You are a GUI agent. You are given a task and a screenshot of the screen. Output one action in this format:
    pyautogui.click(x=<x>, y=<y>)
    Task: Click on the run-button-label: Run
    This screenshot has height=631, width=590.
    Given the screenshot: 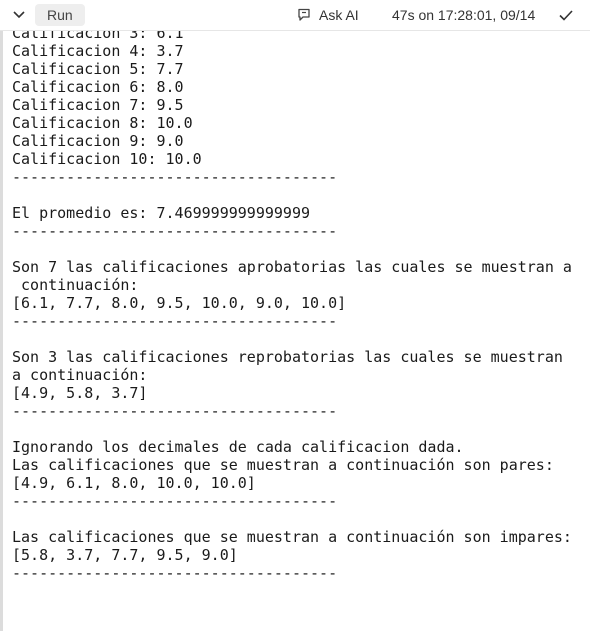 What is the action you would take?
    pyautogui.click(x=60, y=15)
    